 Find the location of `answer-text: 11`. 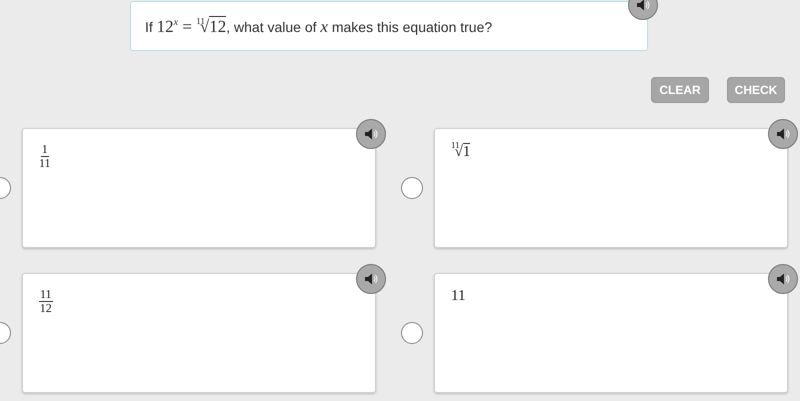

answer-text: 11 is located at coordinates (458, 296).